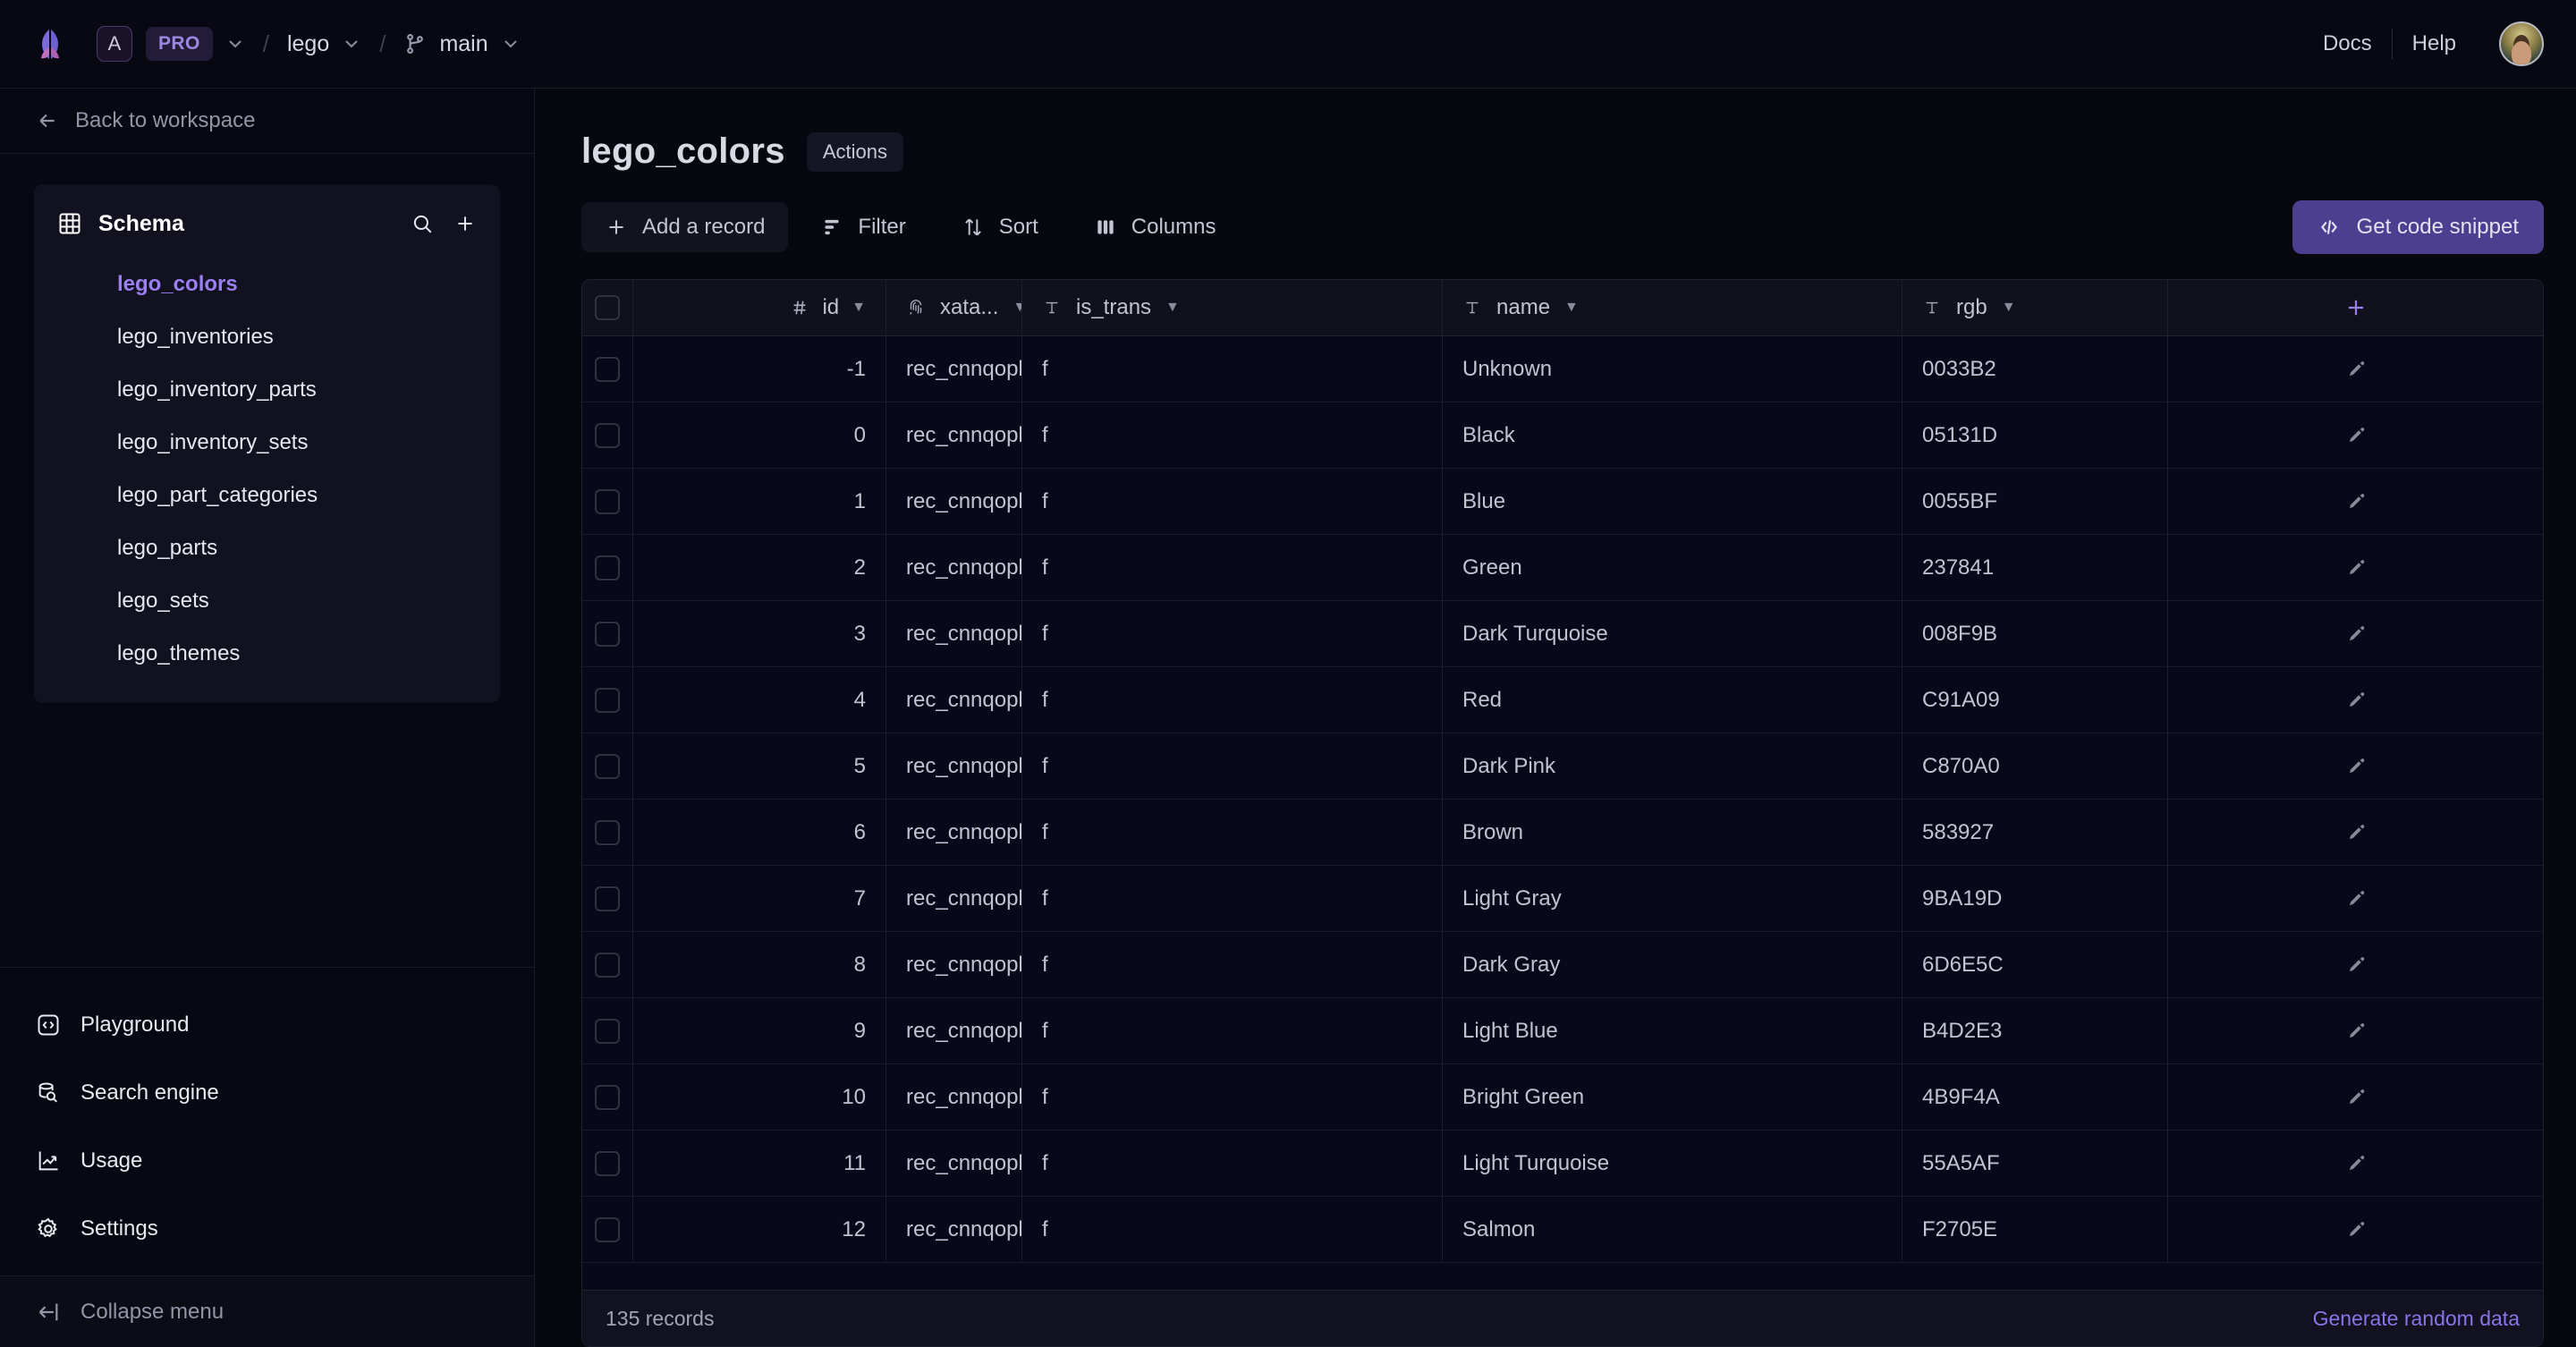  I want to click on column-header-xata: xata... ▼, so click(954, 307).